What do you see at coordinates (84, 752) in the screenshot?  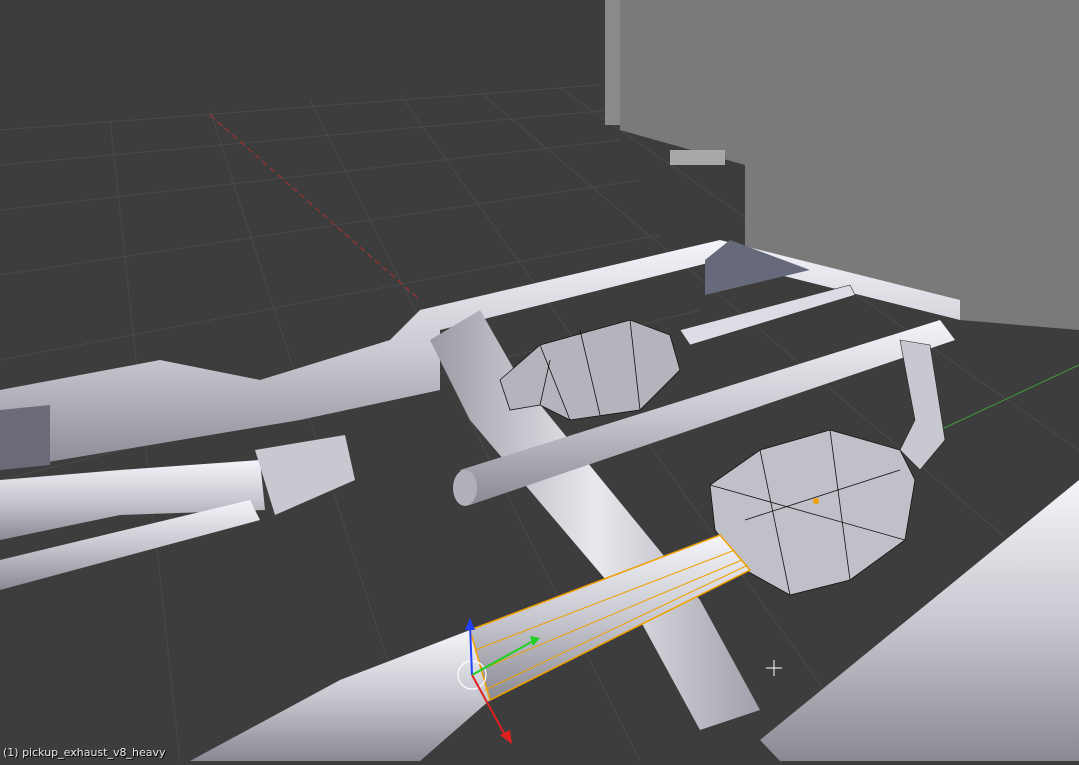 I see `active-object-label: (1) pickup_exhaust_v8_heavy` at bounding box center [84, 752].